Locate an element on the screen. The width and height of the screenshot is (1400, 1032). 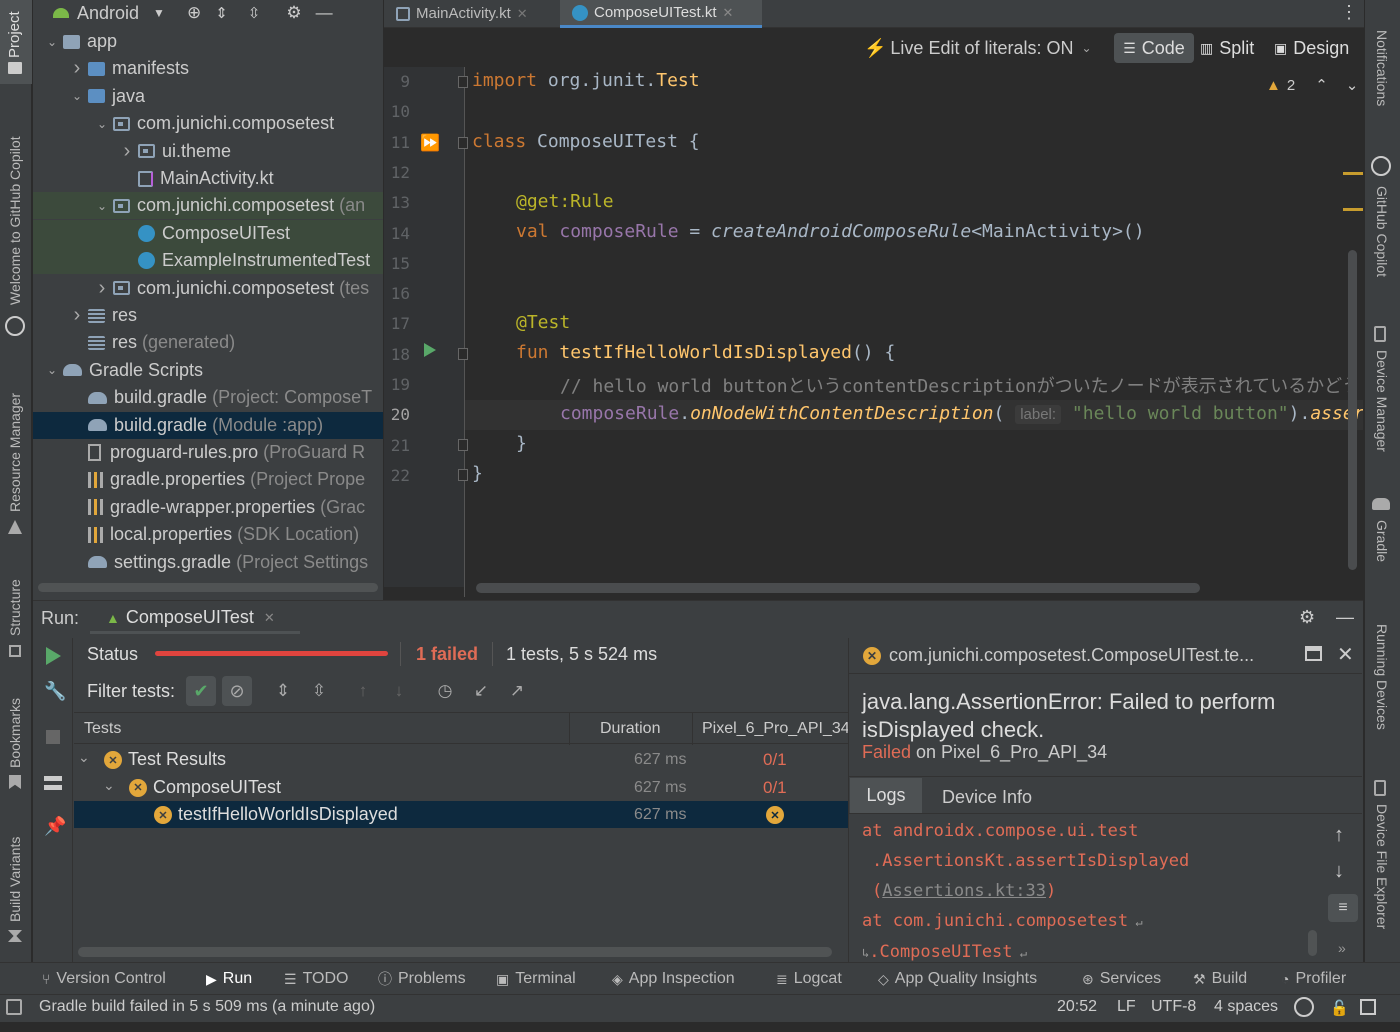
tool-device-file-explorer: Device File Explorer is located at coordinates (1382, 866).